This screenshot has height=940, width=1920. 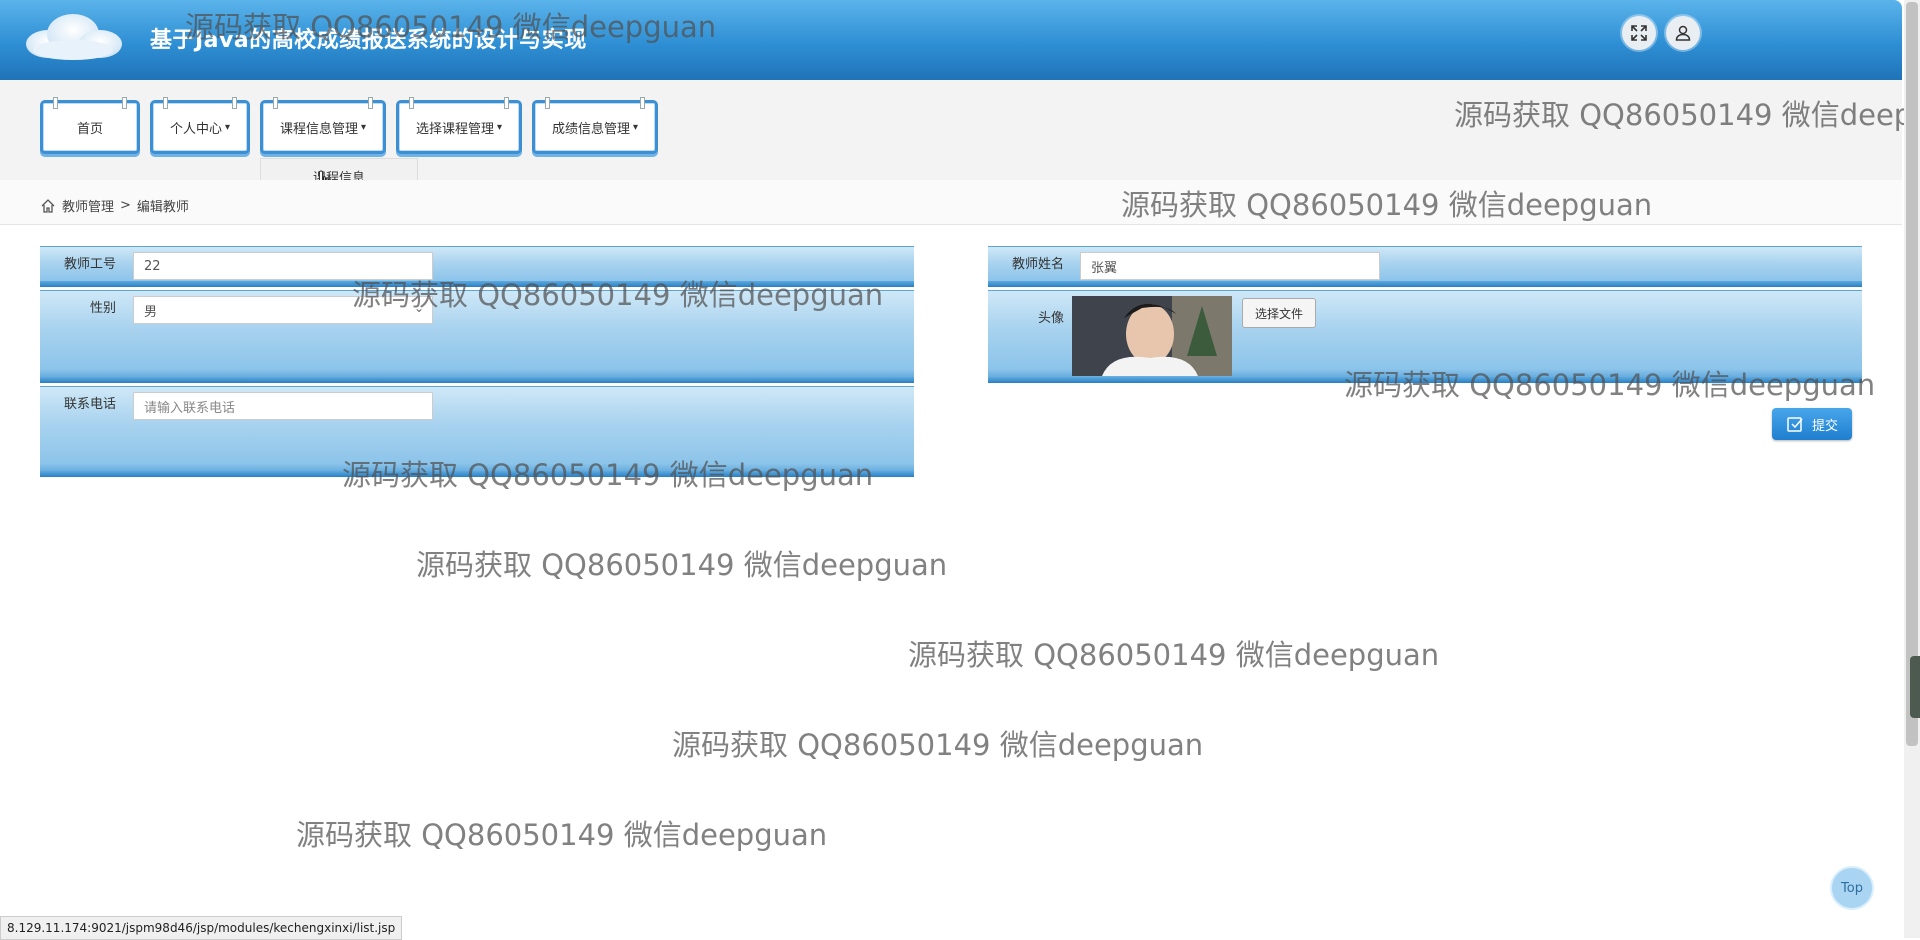 I want to click on teacher-name-input: 张翼, so click(x=1230, y=266).